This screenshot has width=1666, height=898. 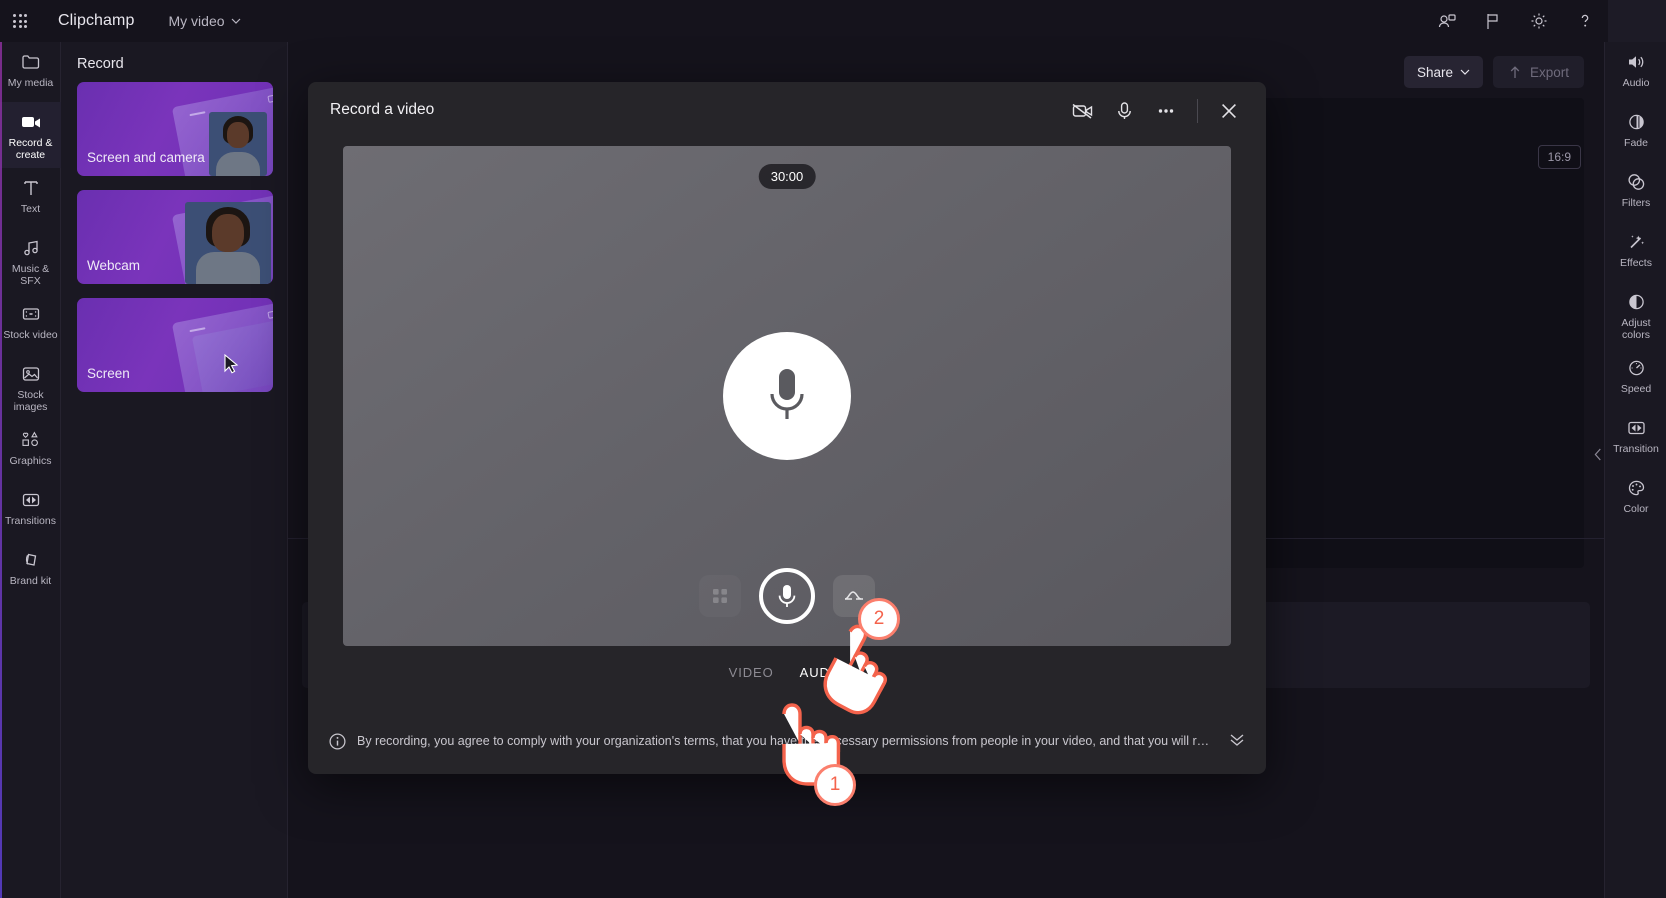 I want to click on audio-wave-icon, so click(x=853, y=595).